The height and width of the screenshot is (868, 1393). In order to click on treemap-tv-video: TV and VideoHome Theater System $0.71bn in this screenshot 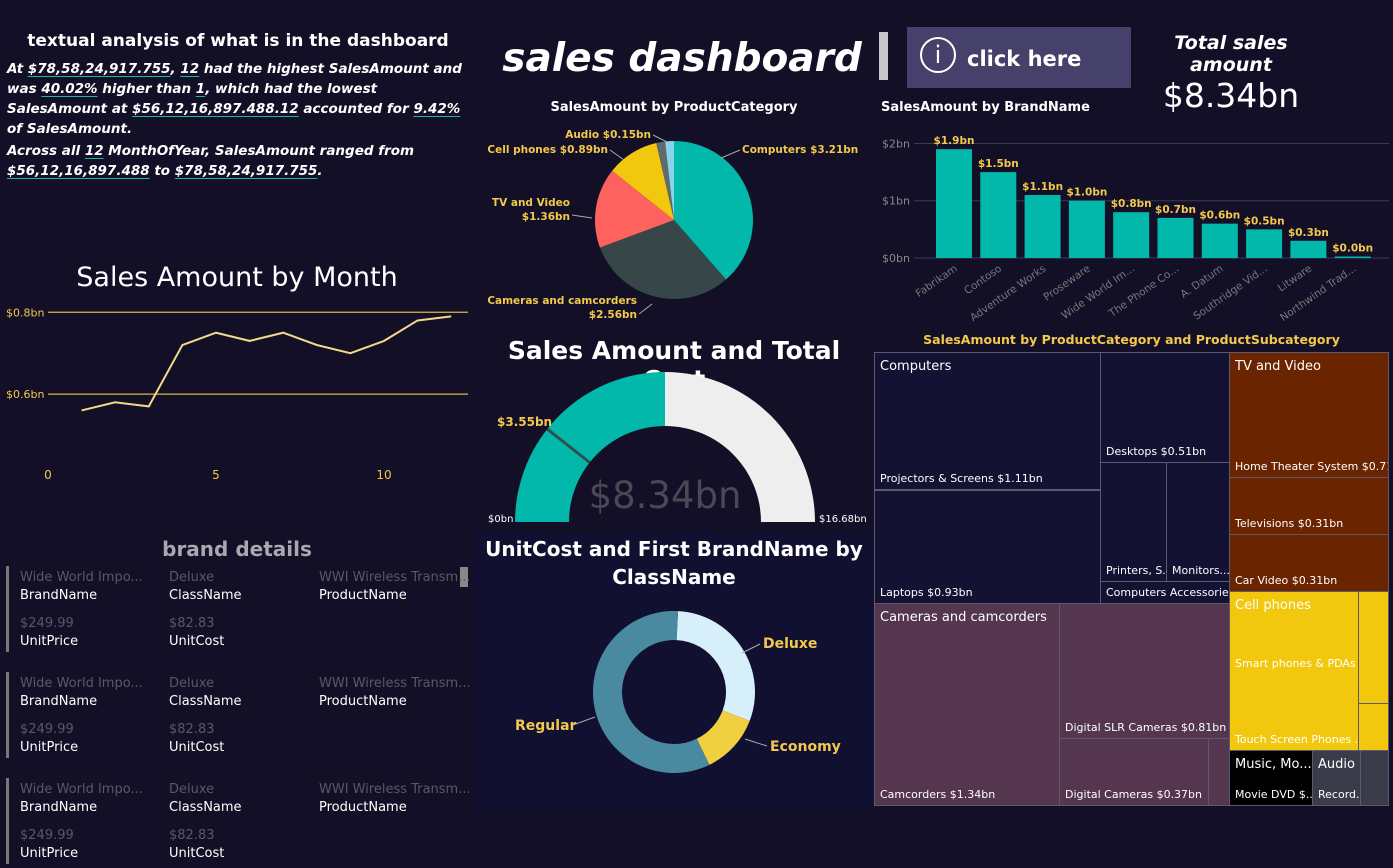, I will do `click(1309, 415)`.